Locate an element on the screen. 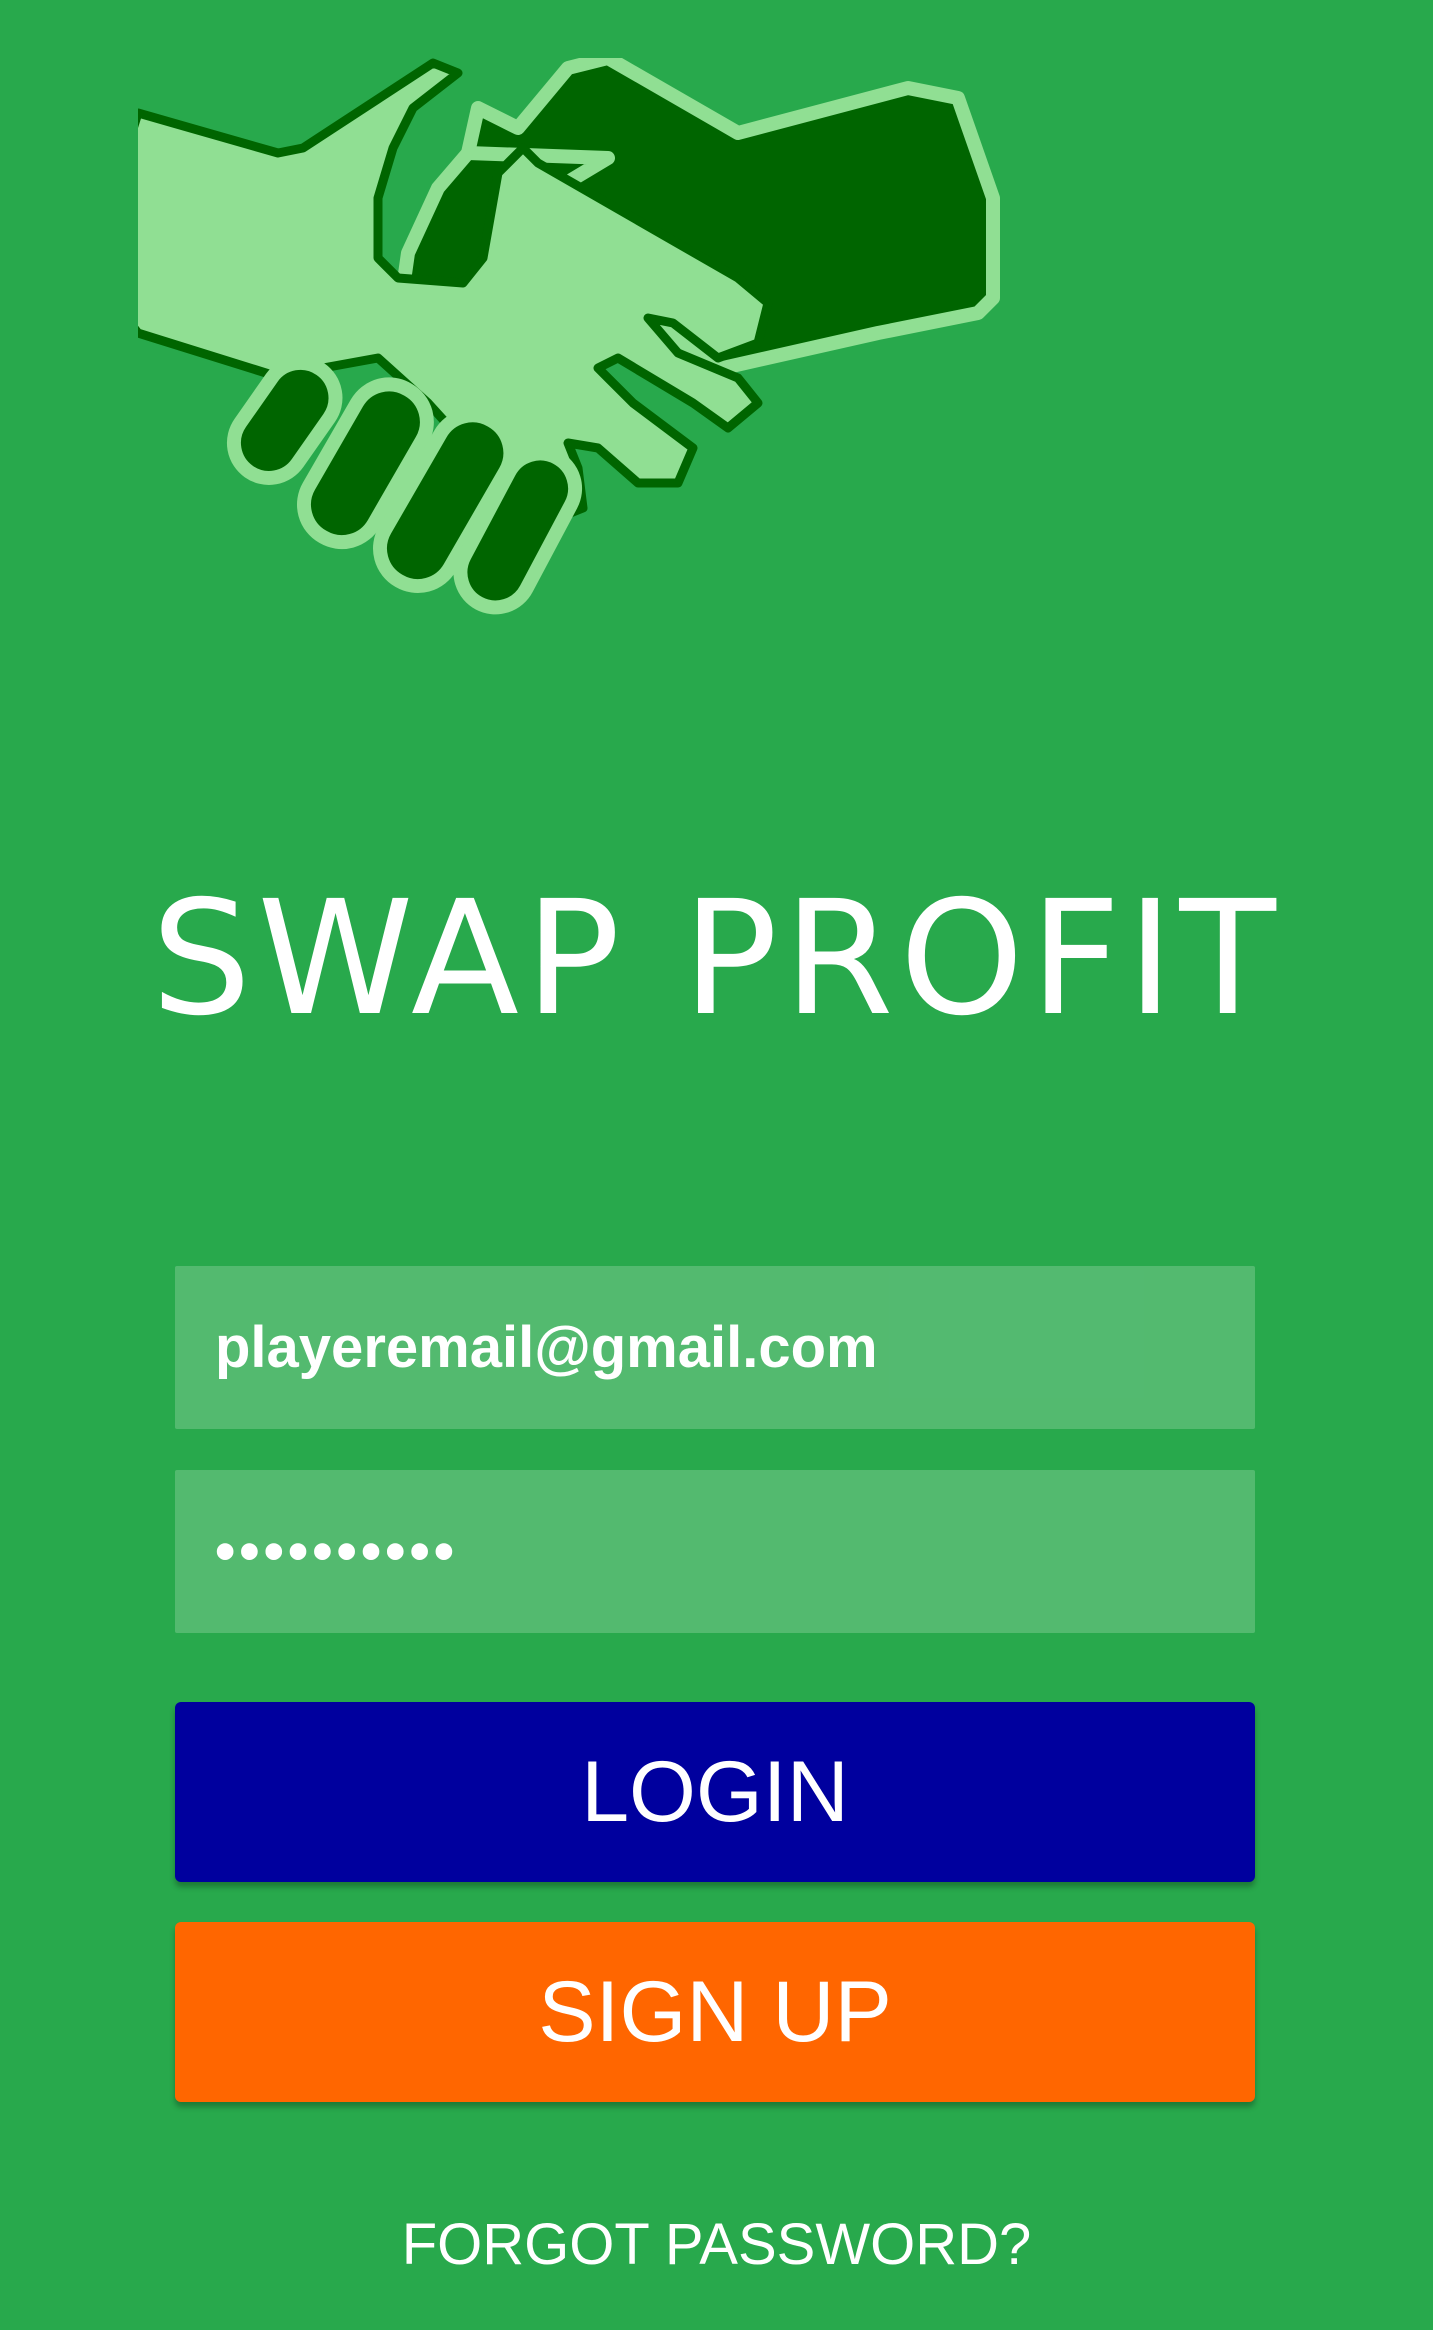 This screenshot has height=2330, width=1433. email-field is located at coordinates (715, 1347).